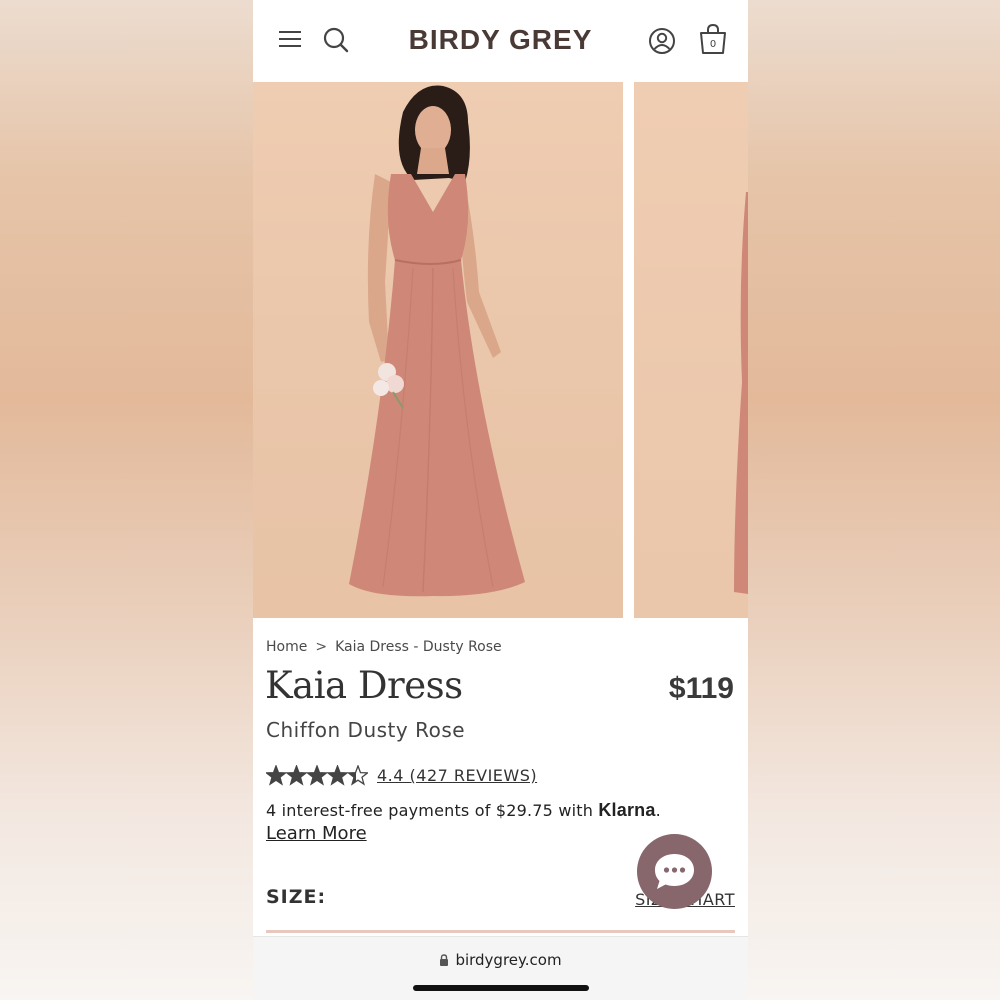 Image resolution: width=1000 pixels, height=1000 pixels. Describe the element at coordinates (432, 810) in the screenshot. I see `klarna-text: 4 interest-free payments of $29.75 with` at that location.